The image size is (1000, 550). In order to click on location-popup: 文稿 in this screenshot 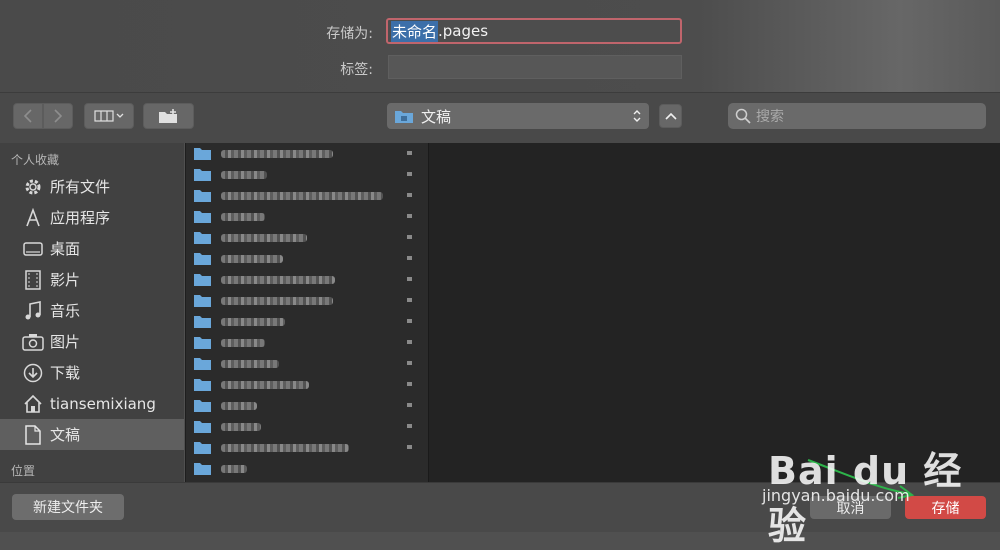, I will do `click(518, 116)`.